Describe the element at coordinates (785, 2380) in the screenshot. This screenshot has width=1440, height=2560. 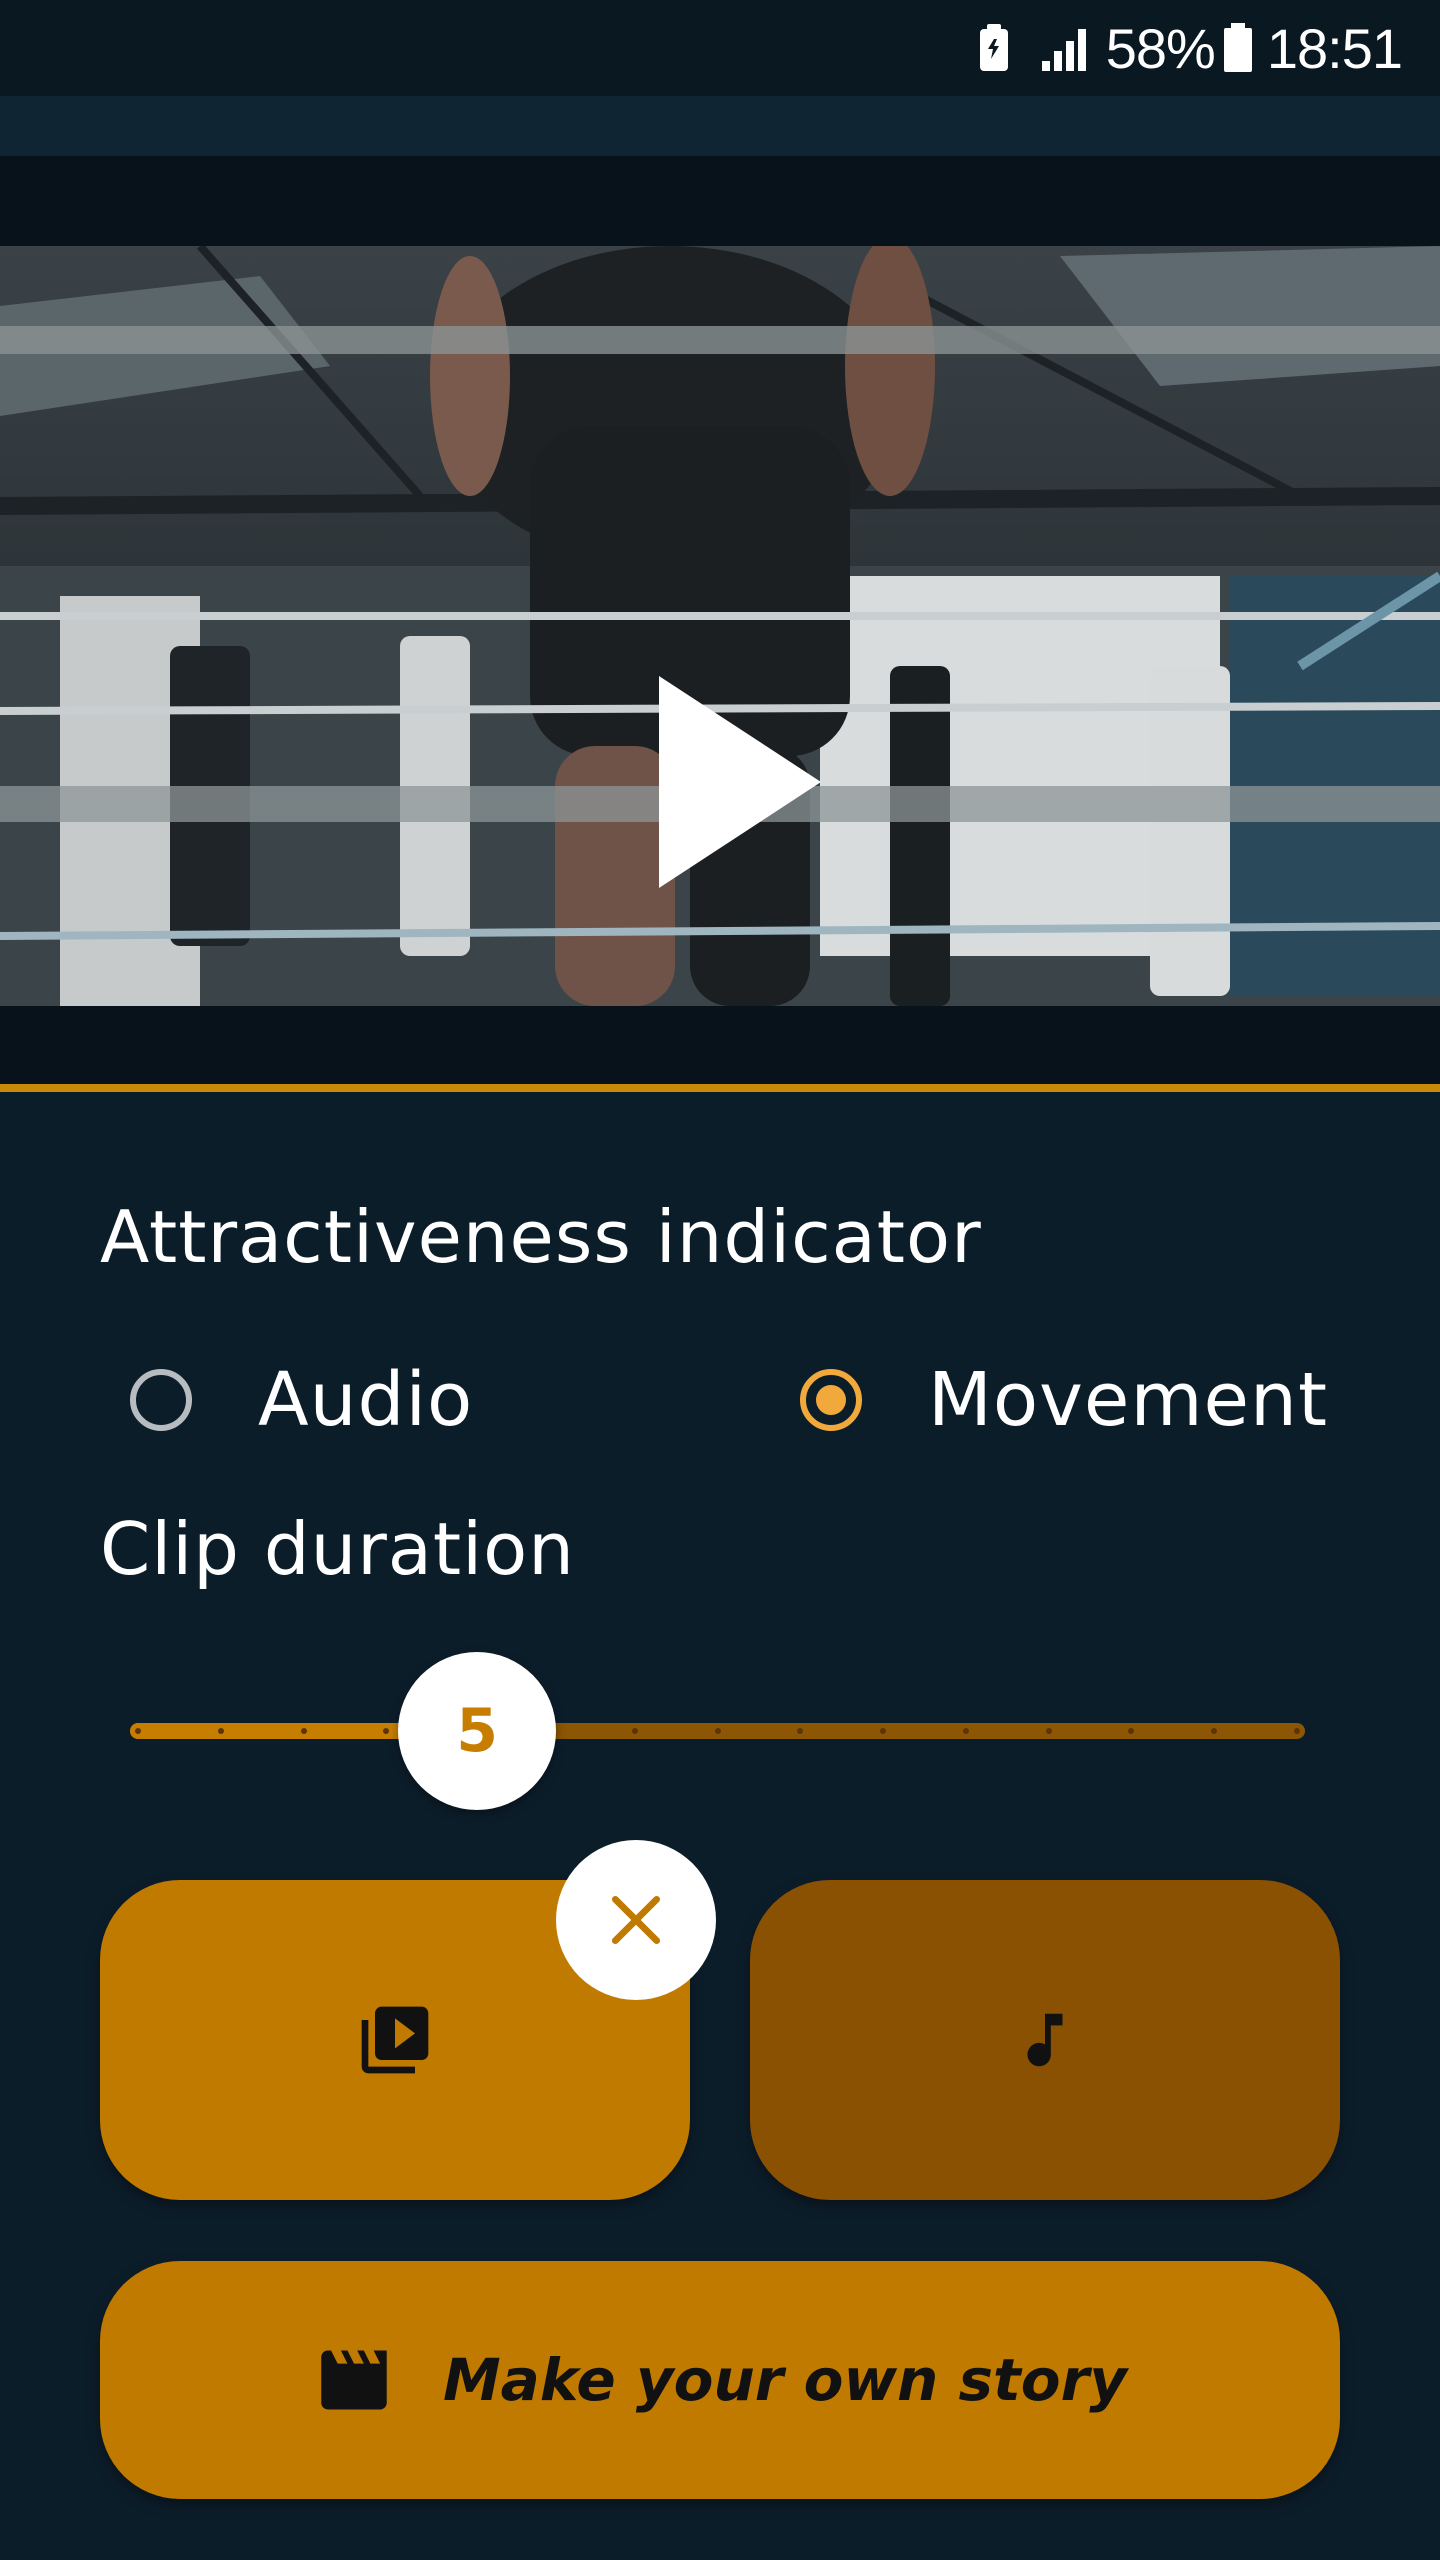
I see `make-story-label: Make your own story` at that location.